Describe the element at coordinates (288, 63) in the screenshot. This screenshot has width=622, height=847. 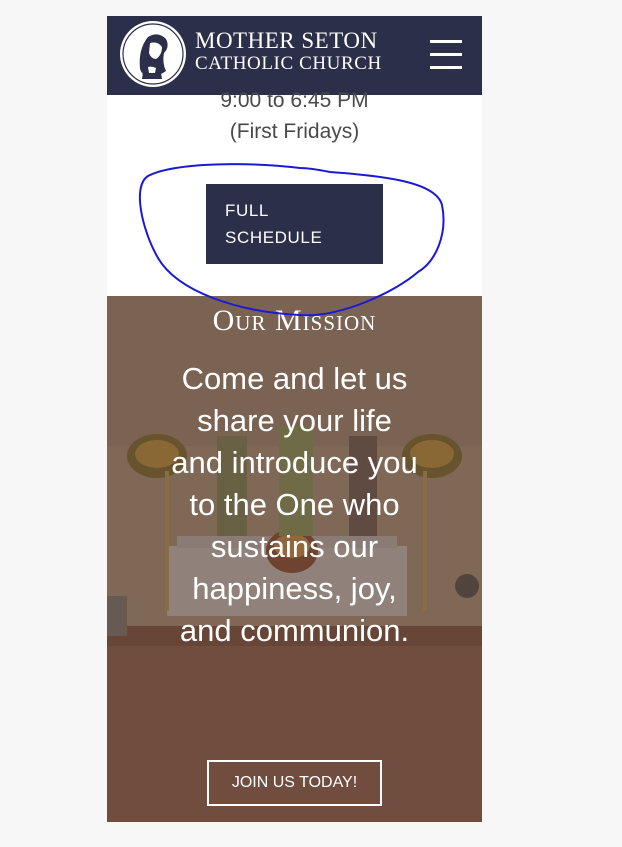
I see `logo-line-2: CATHOLIC CHURCH` at that location.